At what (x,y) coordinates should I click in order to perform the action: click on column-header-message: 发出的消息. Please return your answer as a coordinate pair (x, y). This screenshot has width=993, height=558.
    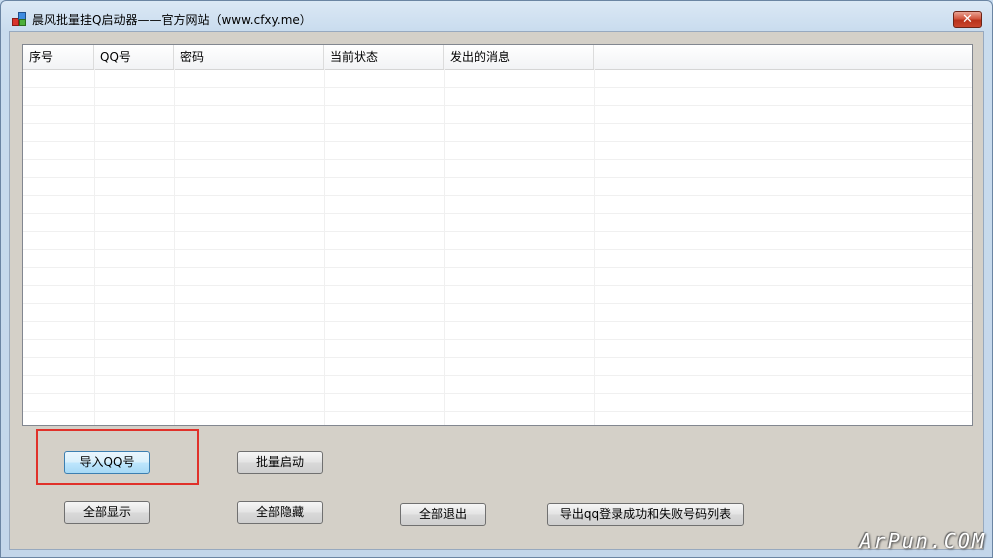
    Looking at the image, I should click on (519, 57).